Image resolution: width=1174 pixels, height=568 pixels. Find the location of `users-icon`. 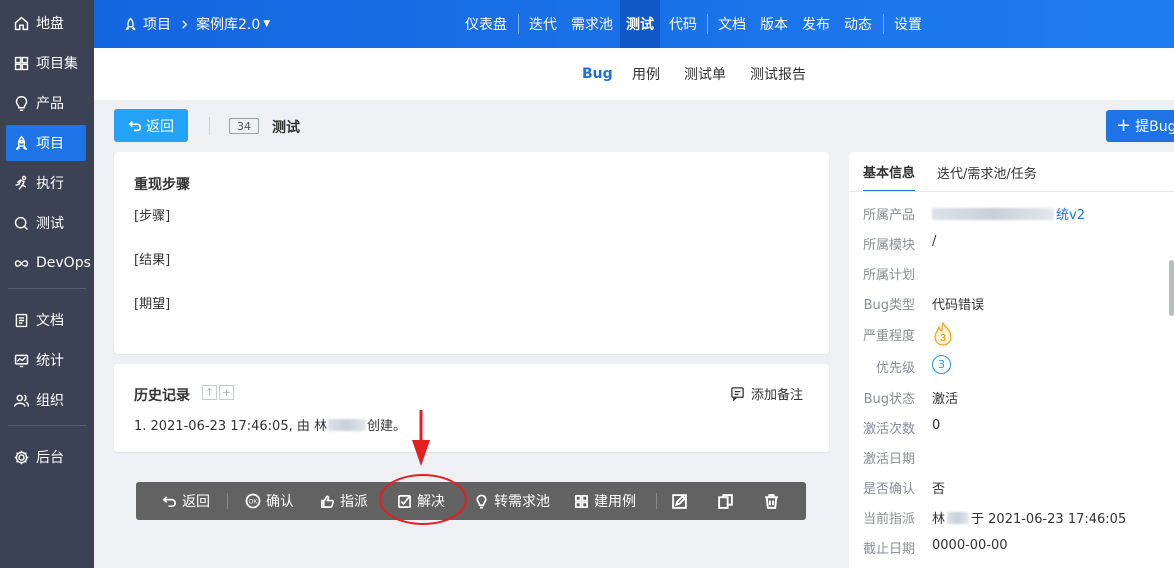

users-icon is located at coordinates (21, 400).